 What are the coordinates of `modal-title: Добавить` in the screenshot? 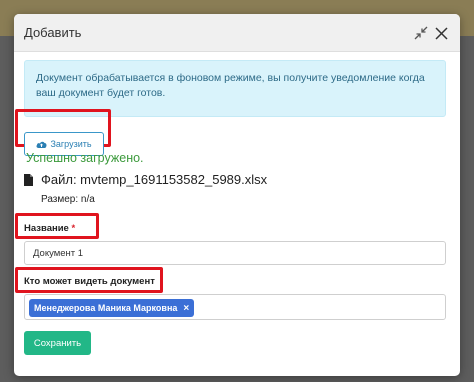 It's located at (53, 32).